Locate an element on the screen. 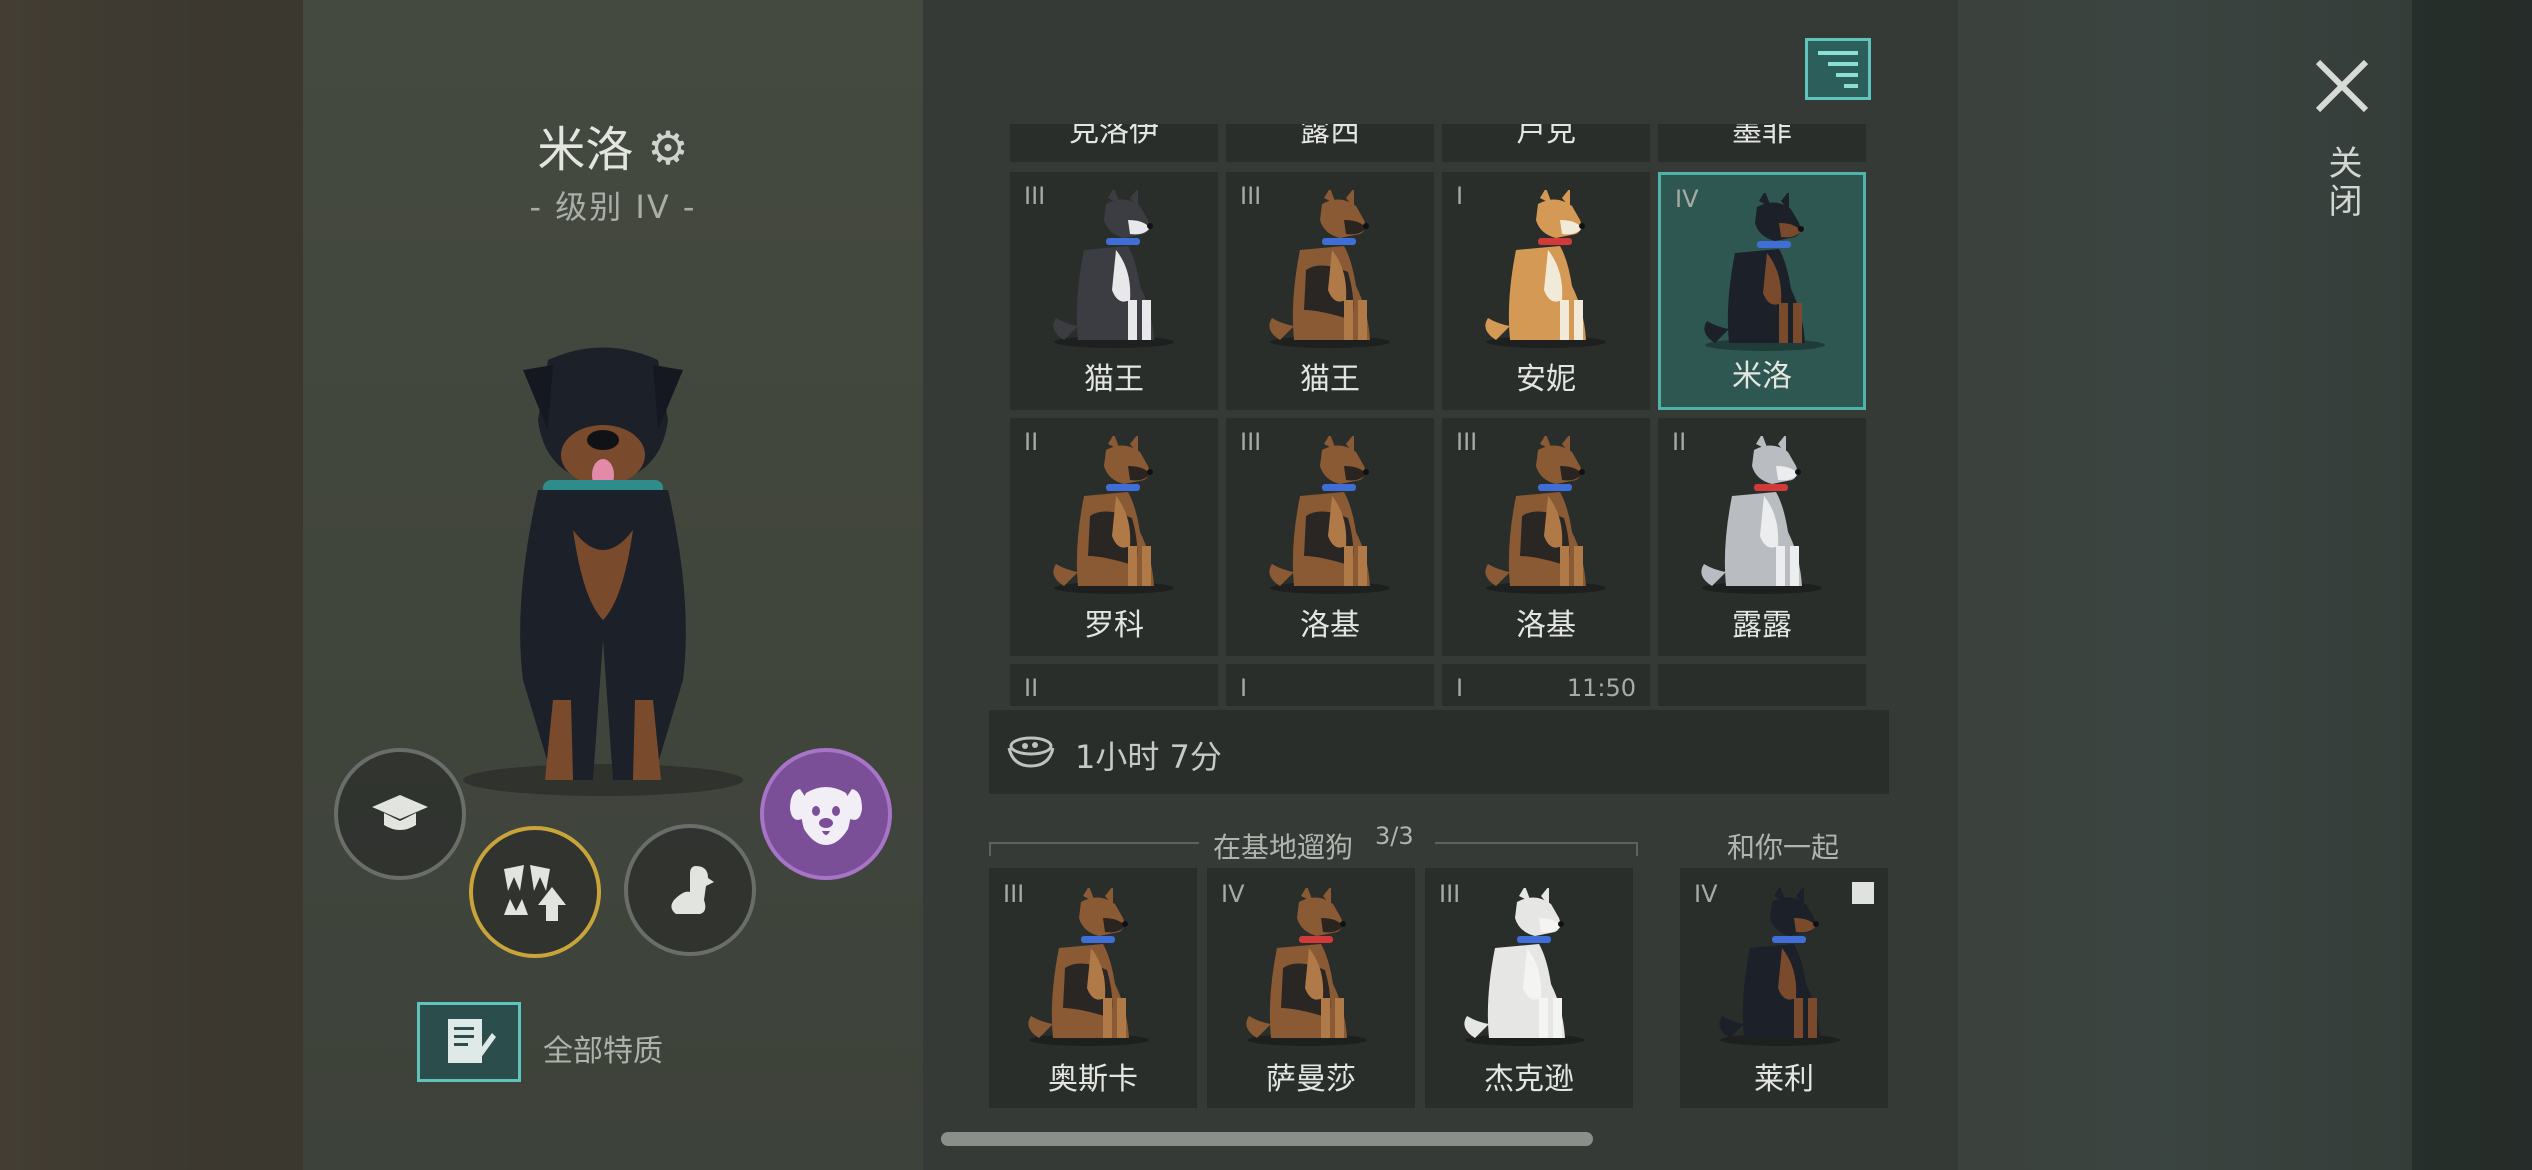 The width and height of the screenshot is (2532, 1170). sitting-dog-icon is located at coordinates (692, 890).